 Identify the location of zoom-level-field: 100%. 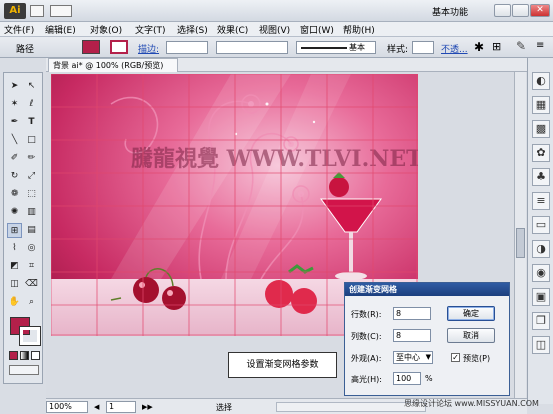
(67, 407).